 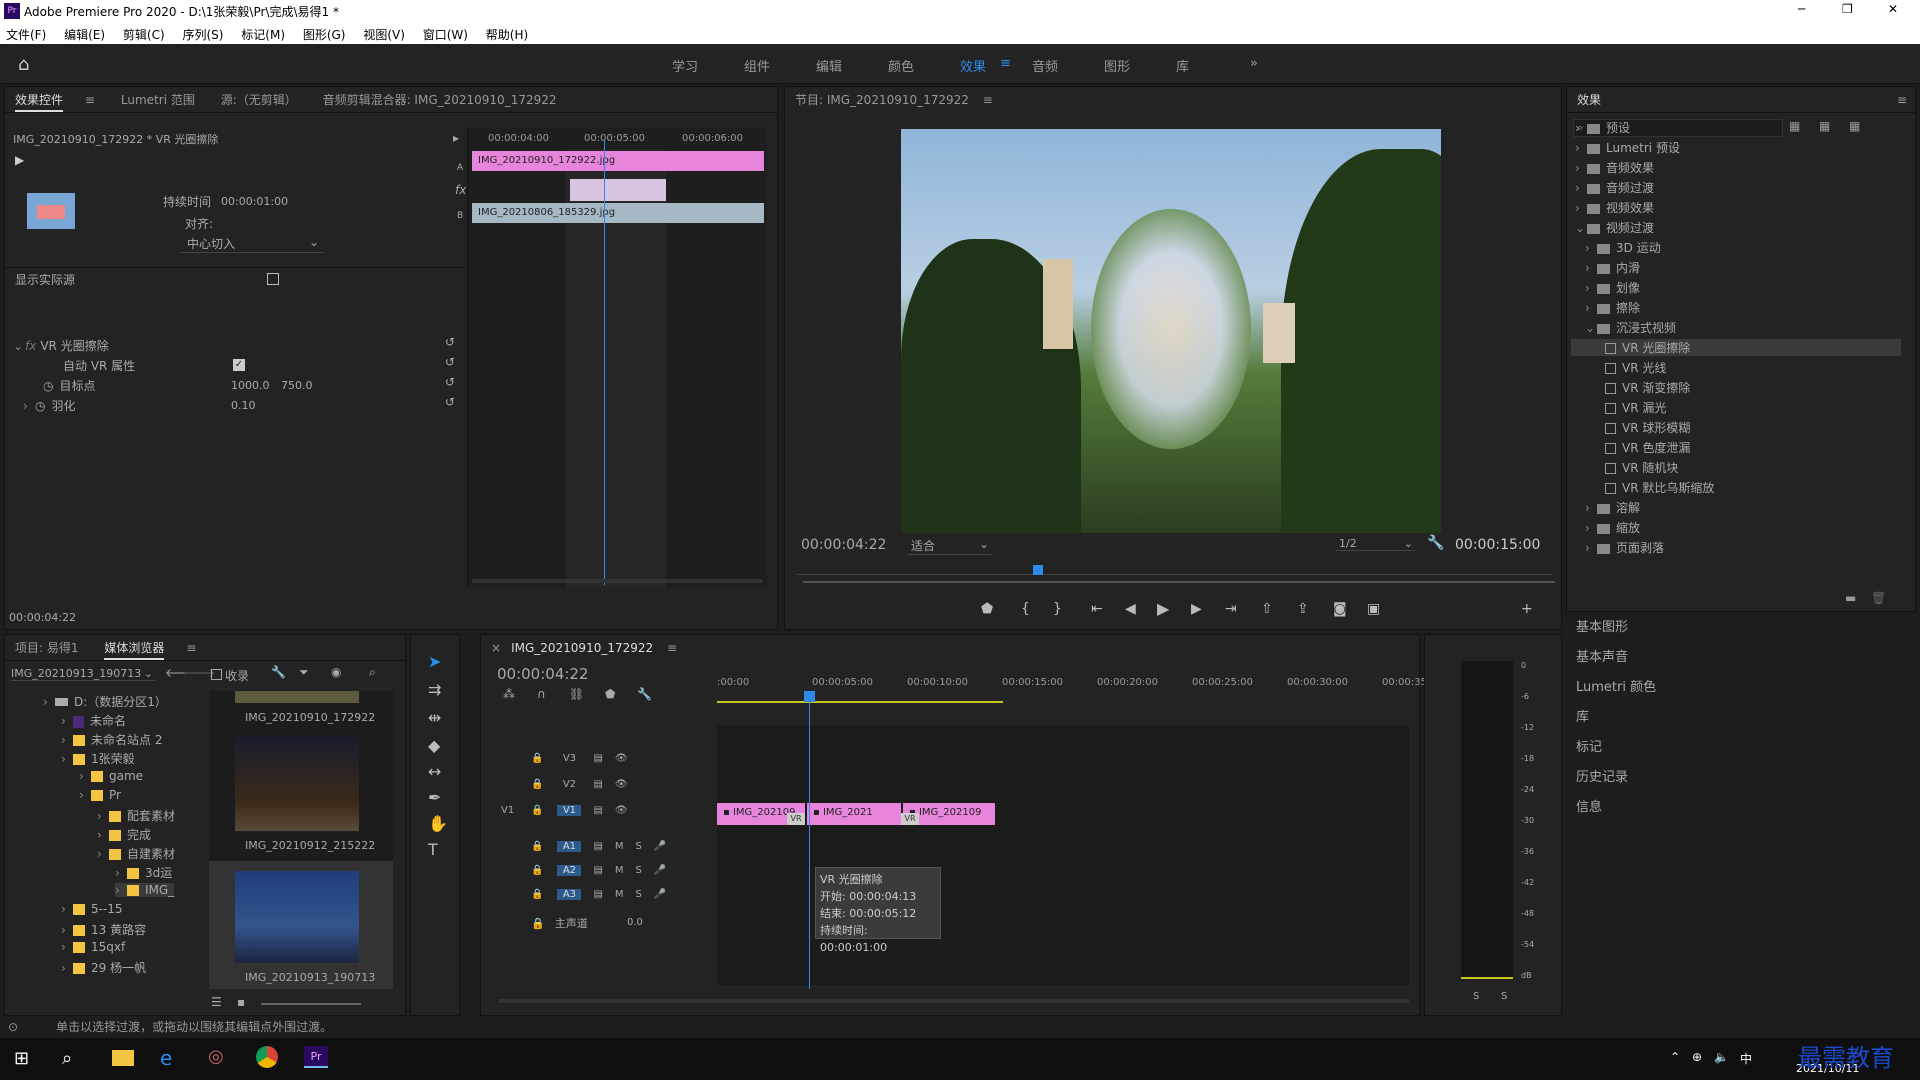 I want to click on collapsed-panel-5: 历史记录, so click(x=1602, y=775).